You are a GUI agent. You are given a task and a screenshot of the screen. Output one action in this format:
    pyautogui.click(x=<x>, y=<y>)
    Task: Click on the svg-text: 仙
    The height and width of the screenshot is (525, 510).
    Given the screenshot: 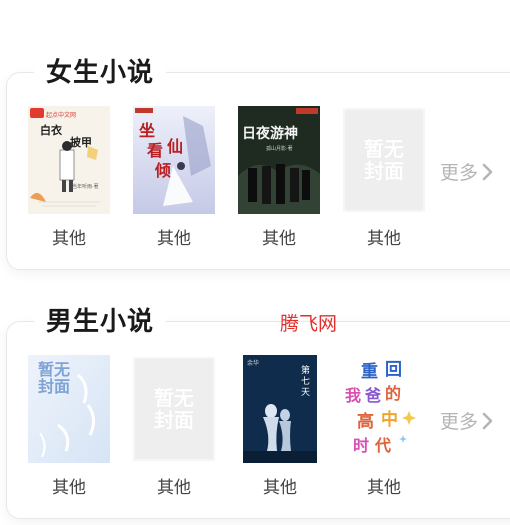 What is the action you would take?
    pyautogui.click(x=175, y=146)
    